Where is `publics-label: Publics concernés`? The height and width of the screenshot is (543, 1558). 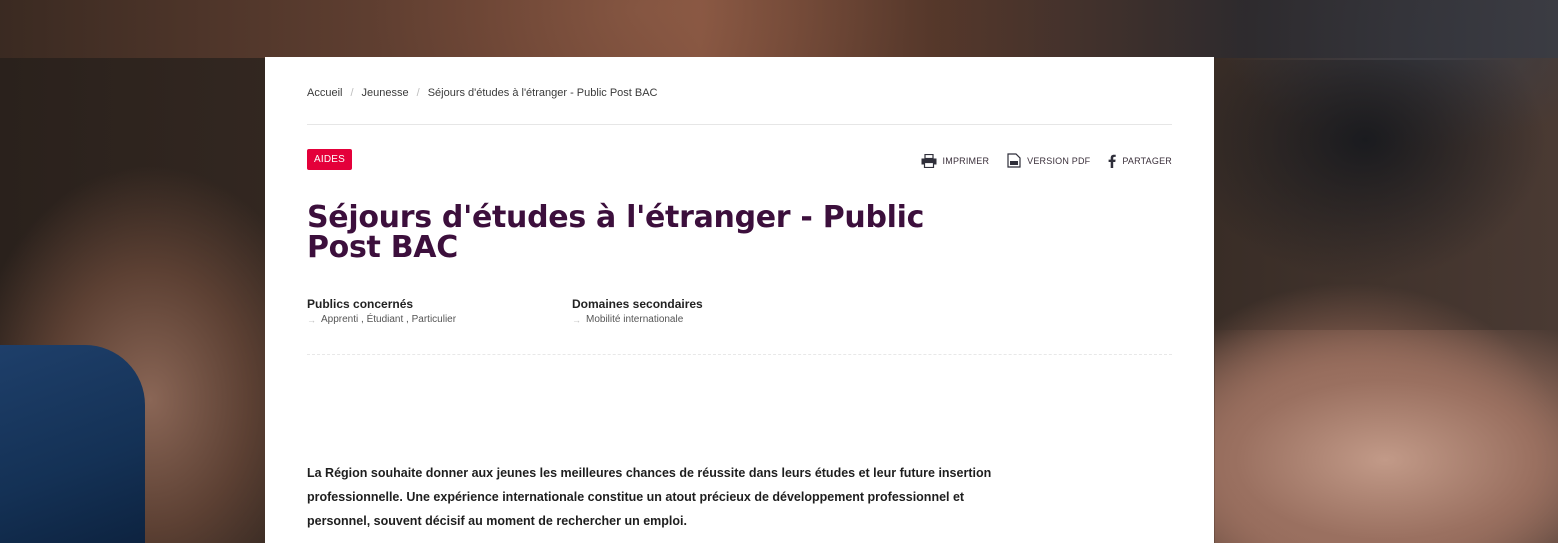
publics-label: Publics concernés is located at coordinates (360, 304).